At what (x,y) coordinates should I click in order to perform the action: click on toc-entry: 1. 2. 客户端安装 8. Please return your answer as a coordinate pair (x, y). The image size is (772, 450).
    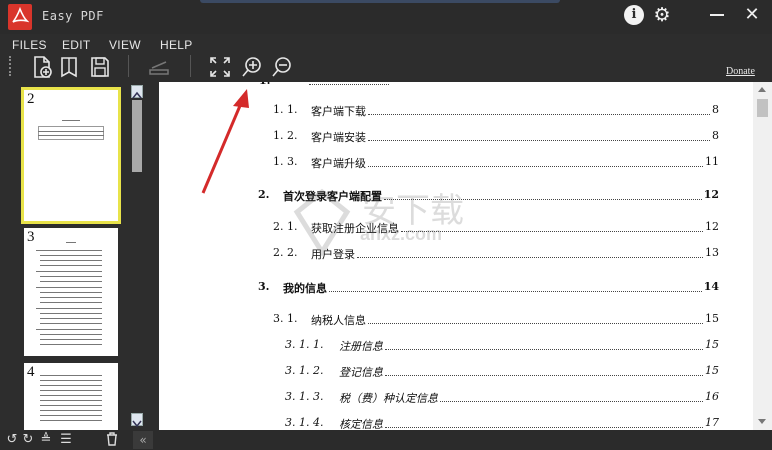
    Looking at the image, I should click on (456, 137).